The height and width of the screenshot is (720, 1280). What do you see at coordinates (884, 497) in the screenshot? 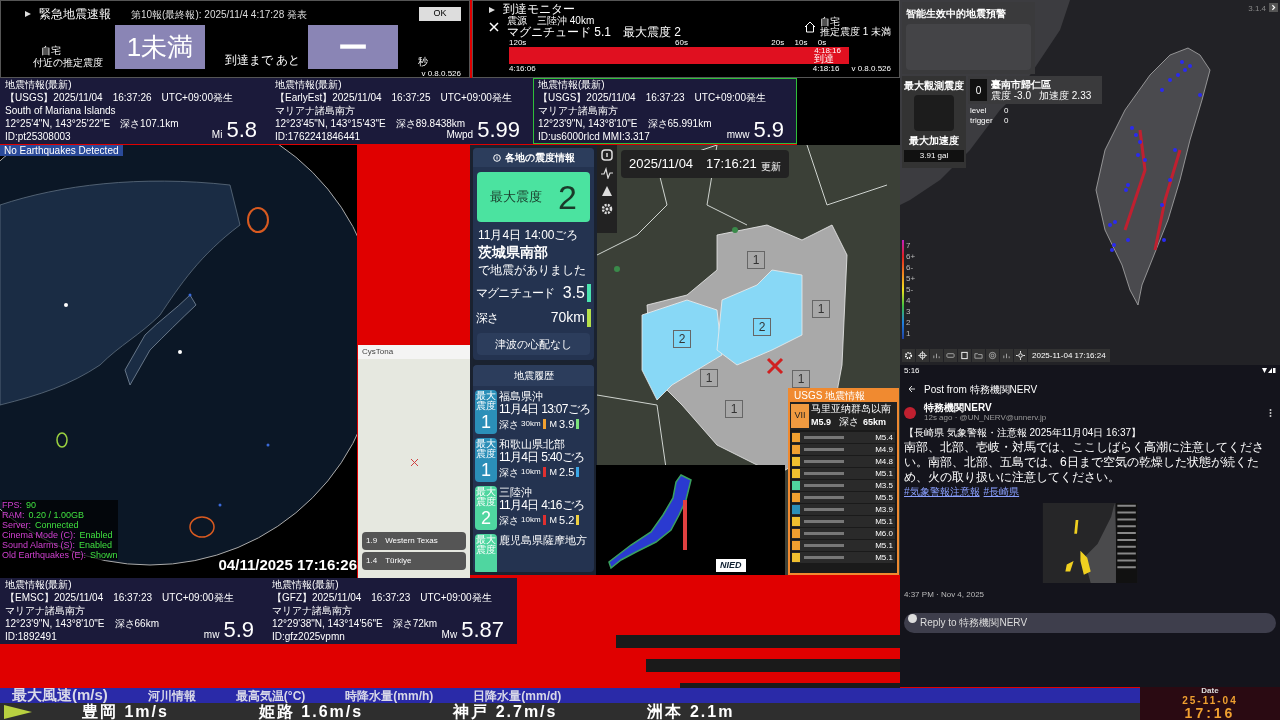
I see `magnitude-text: M5.5` at bounding box center [884, 497].